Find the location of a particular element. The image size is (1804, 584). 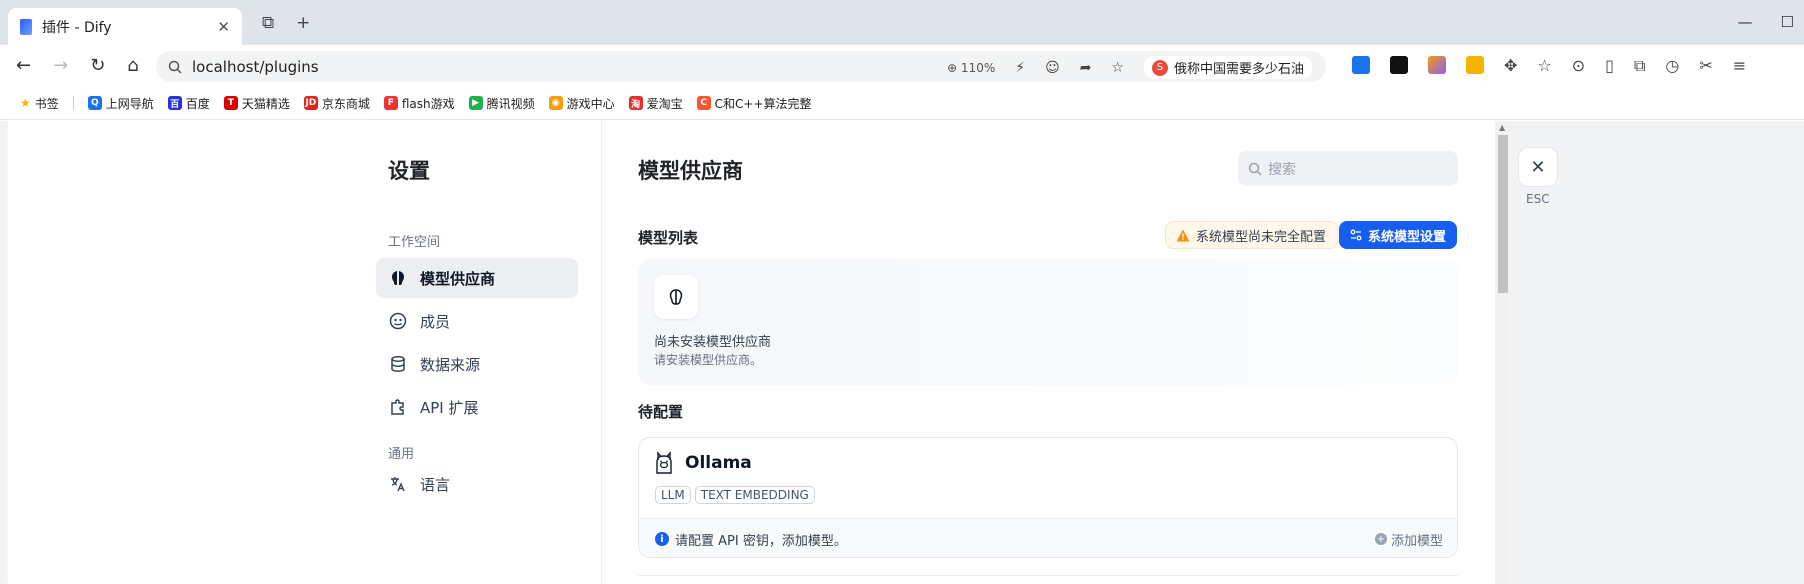

info-icon: i is located at coordinates (662, 539).